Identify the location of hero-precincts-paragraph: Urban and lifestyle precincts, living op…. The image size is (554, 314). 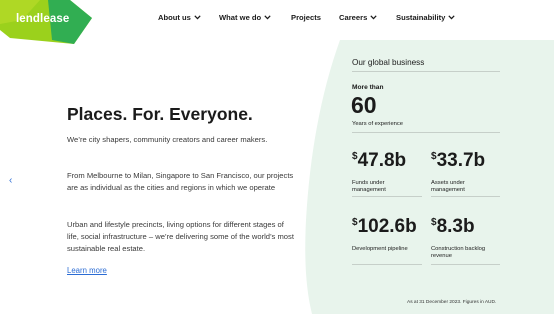
(180, 237).